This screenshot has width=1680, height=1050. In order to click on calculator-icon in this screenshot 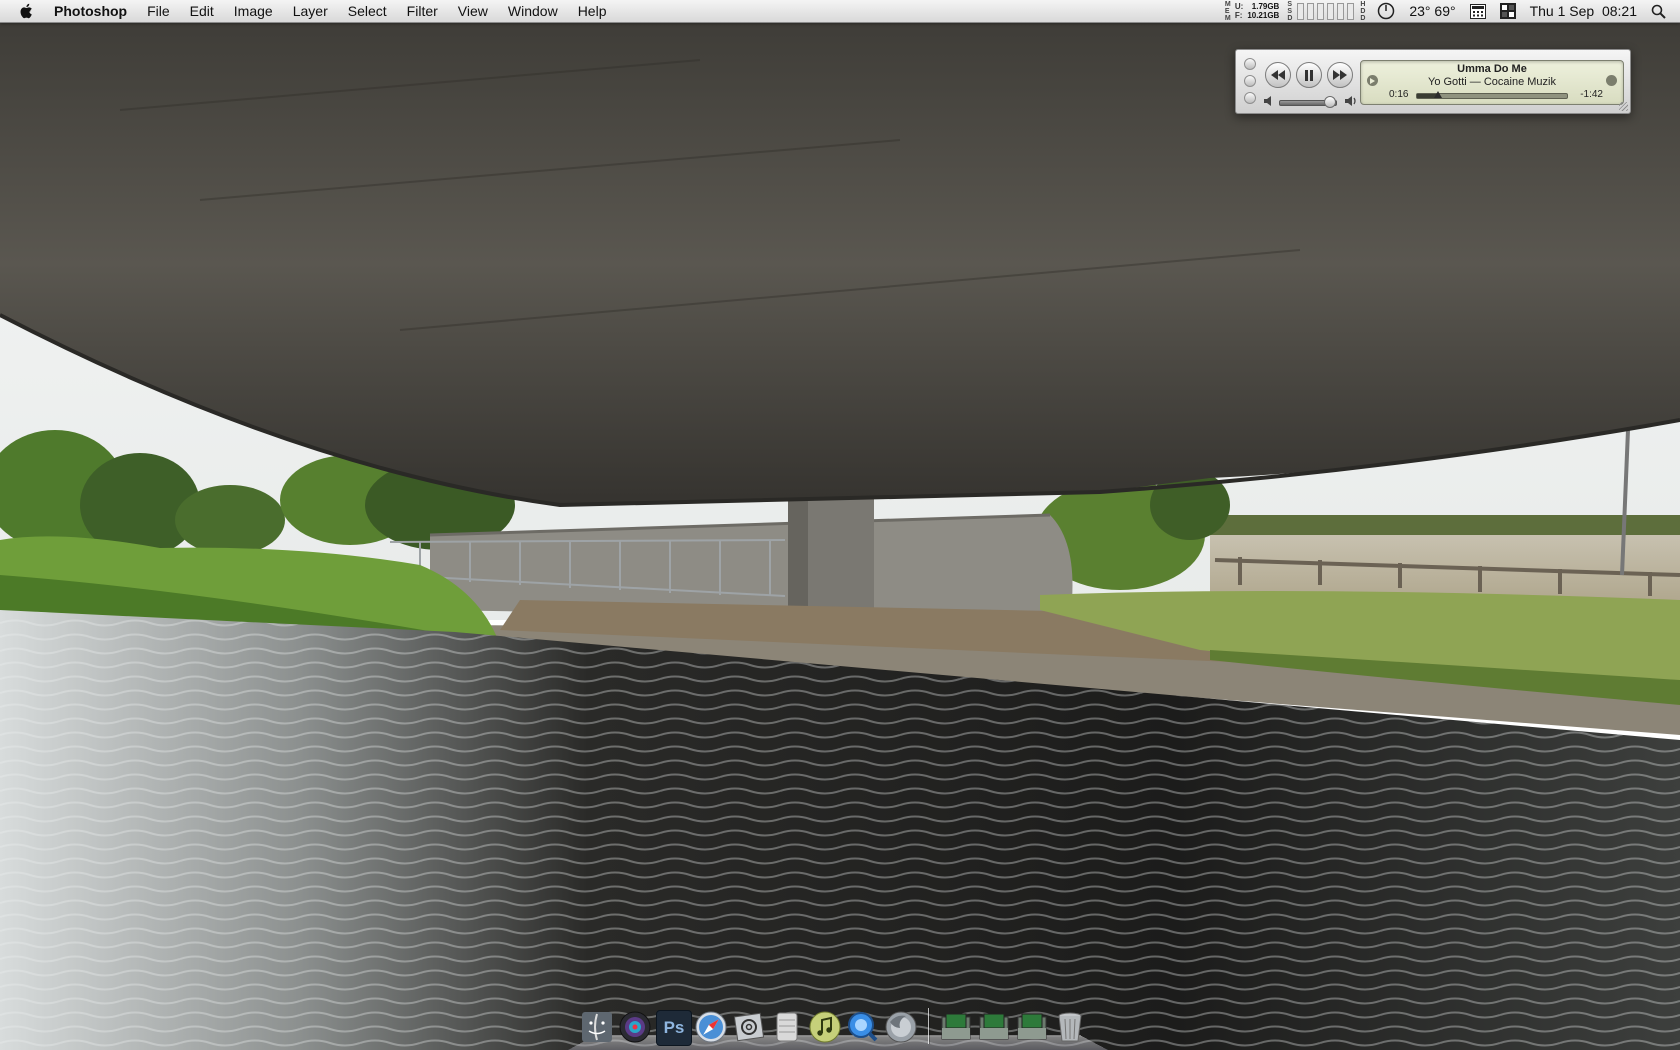, I will do `click(1477, 11)`.